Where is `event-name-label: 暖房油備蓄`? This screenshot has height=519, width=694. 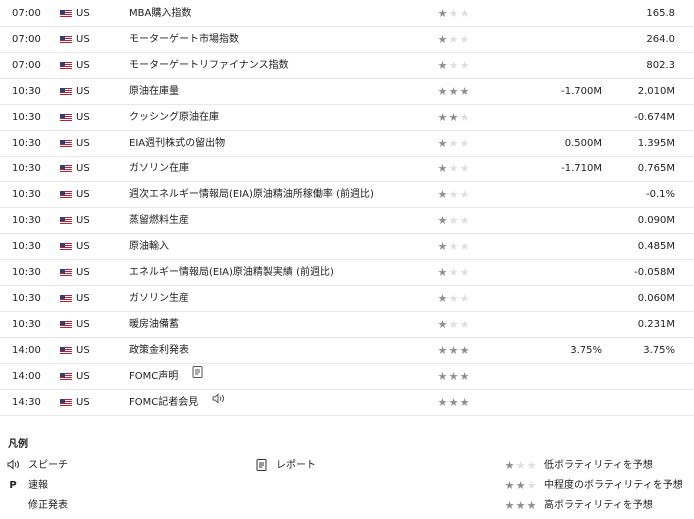
event-name-label: 暖房油備蓄 is located at coordinates (154, 324).